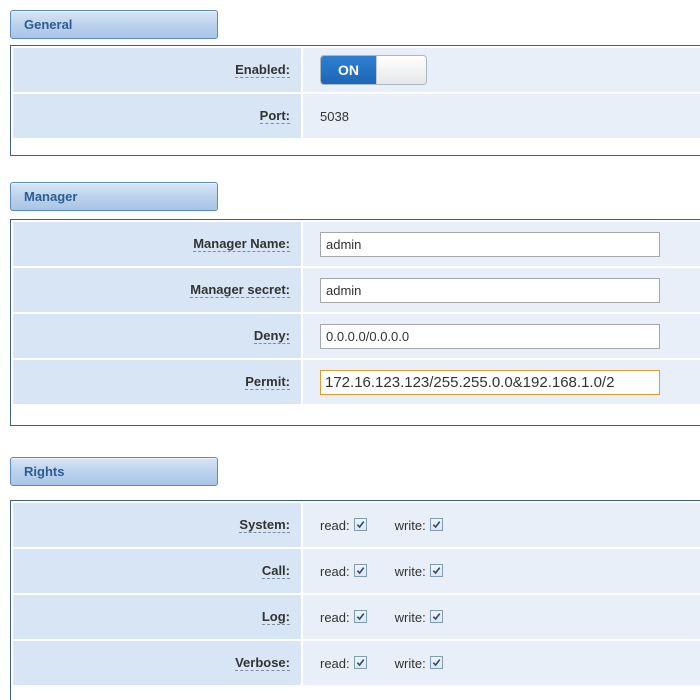 This screenshot has height=700, width=700. I want to click on rights-row: Log: read: write:, so click(355, 617).